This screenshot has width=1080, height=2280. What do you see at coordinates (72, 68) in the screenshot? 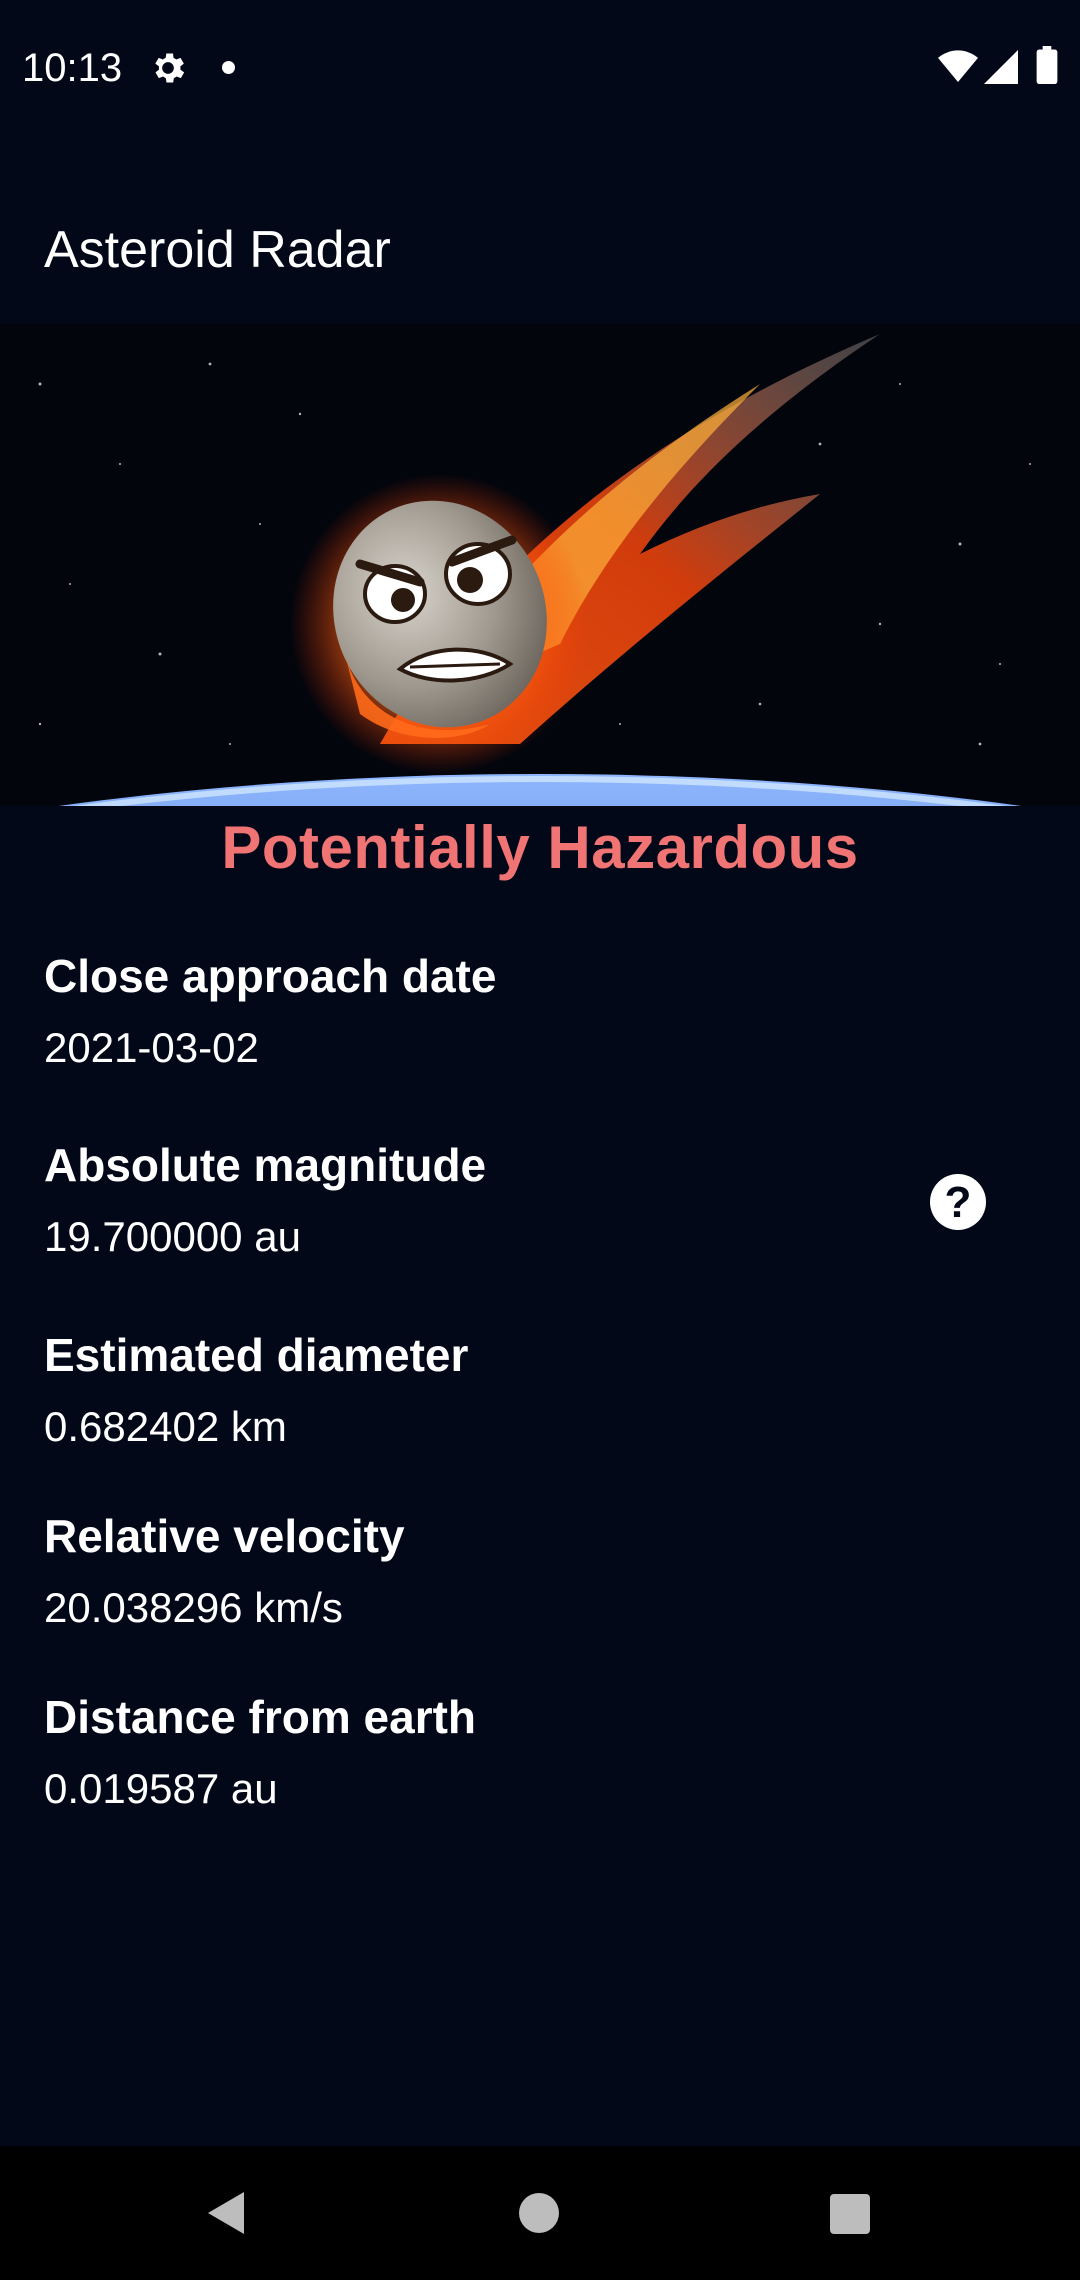
I see `status-time: 10:13` at bounding box center [72, 68].